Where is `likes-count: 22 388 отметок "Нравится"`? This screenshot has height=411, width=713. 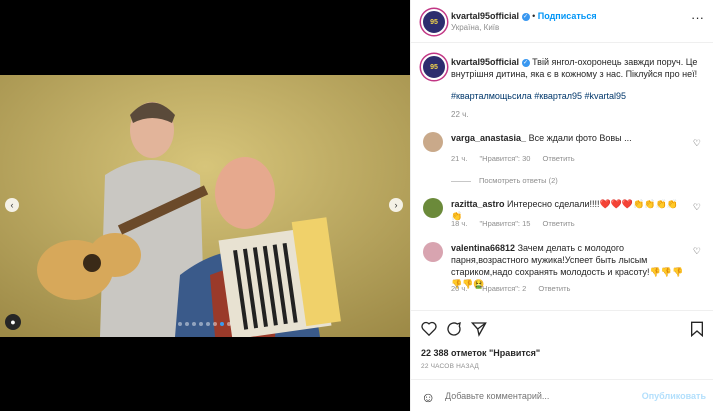 likes-count: 22 388 отметок "Нравится" is located at coordinates (480, 353).